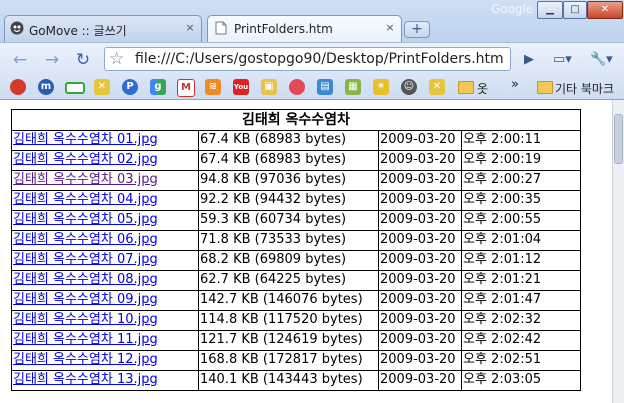 The height and width of the screenshot is (403, 624). What do you see at coordinates (381, 87) in the screenshot?
I see `bookmark-bee-icon: ✶` at bounding box center [381, 87].